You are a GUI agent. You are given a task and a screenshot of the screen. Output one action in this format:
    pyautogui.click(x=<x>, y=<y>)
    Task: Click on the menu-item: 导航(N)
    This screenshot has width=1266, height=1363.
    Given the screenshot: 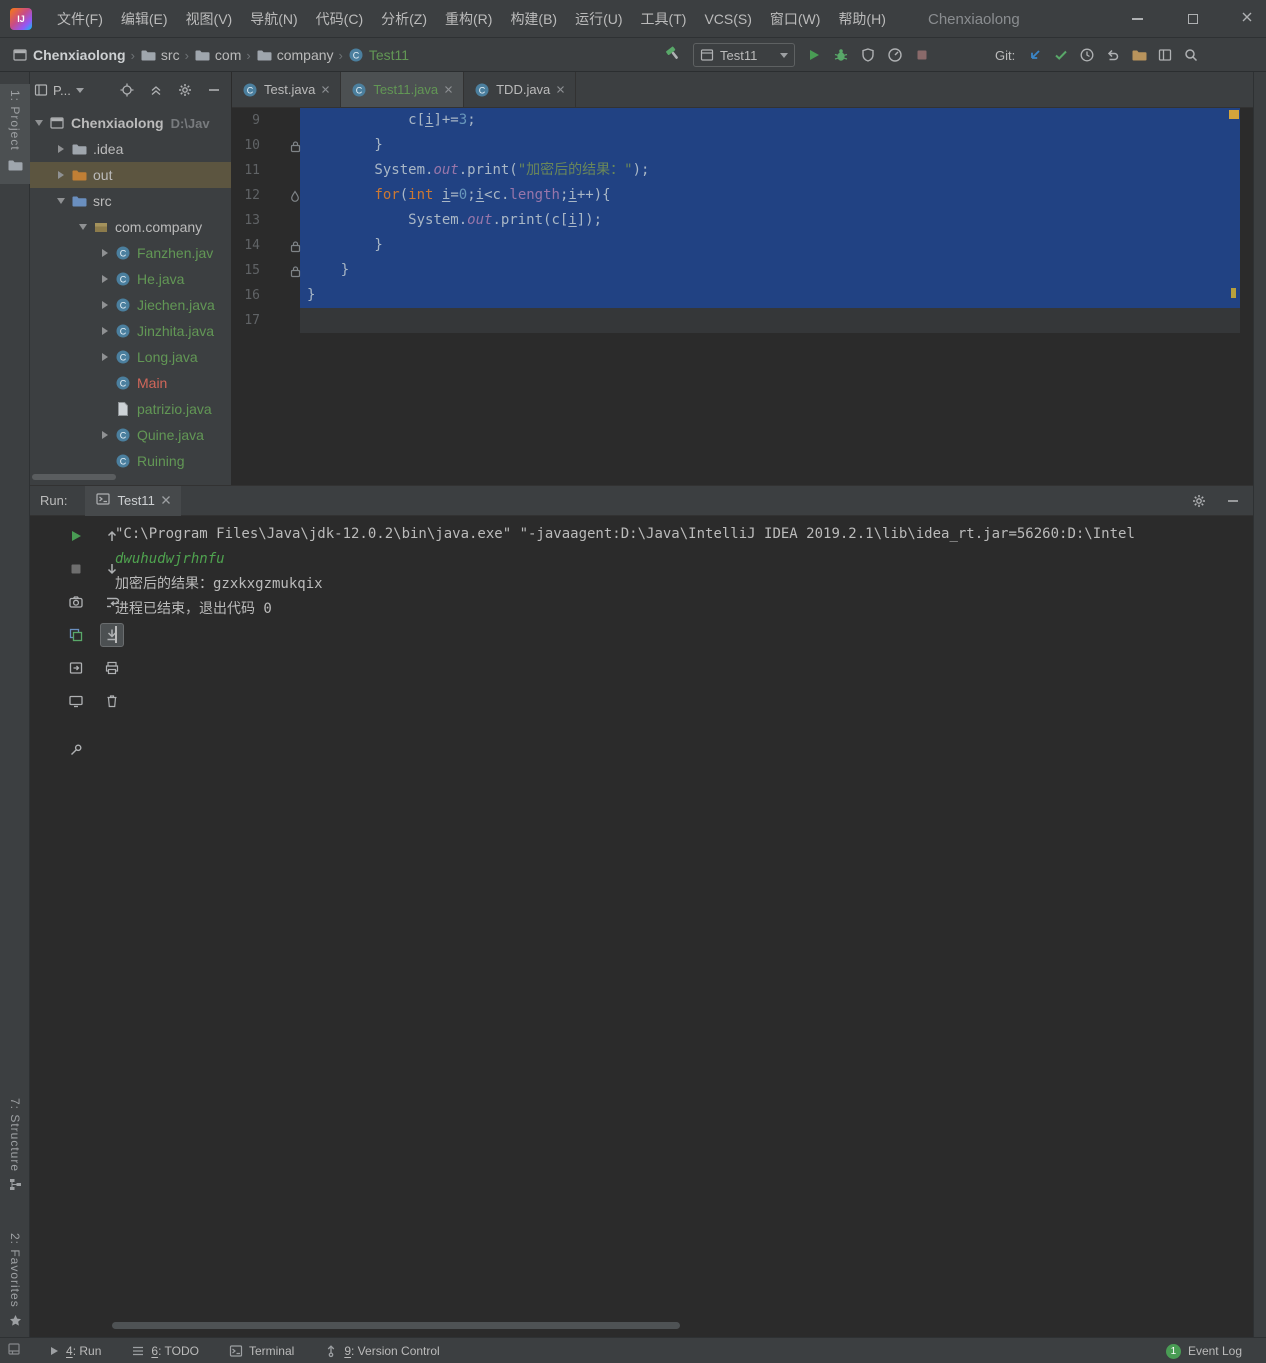 What is the action you would take?
    pyautogui.click(x=273, y=19)
    